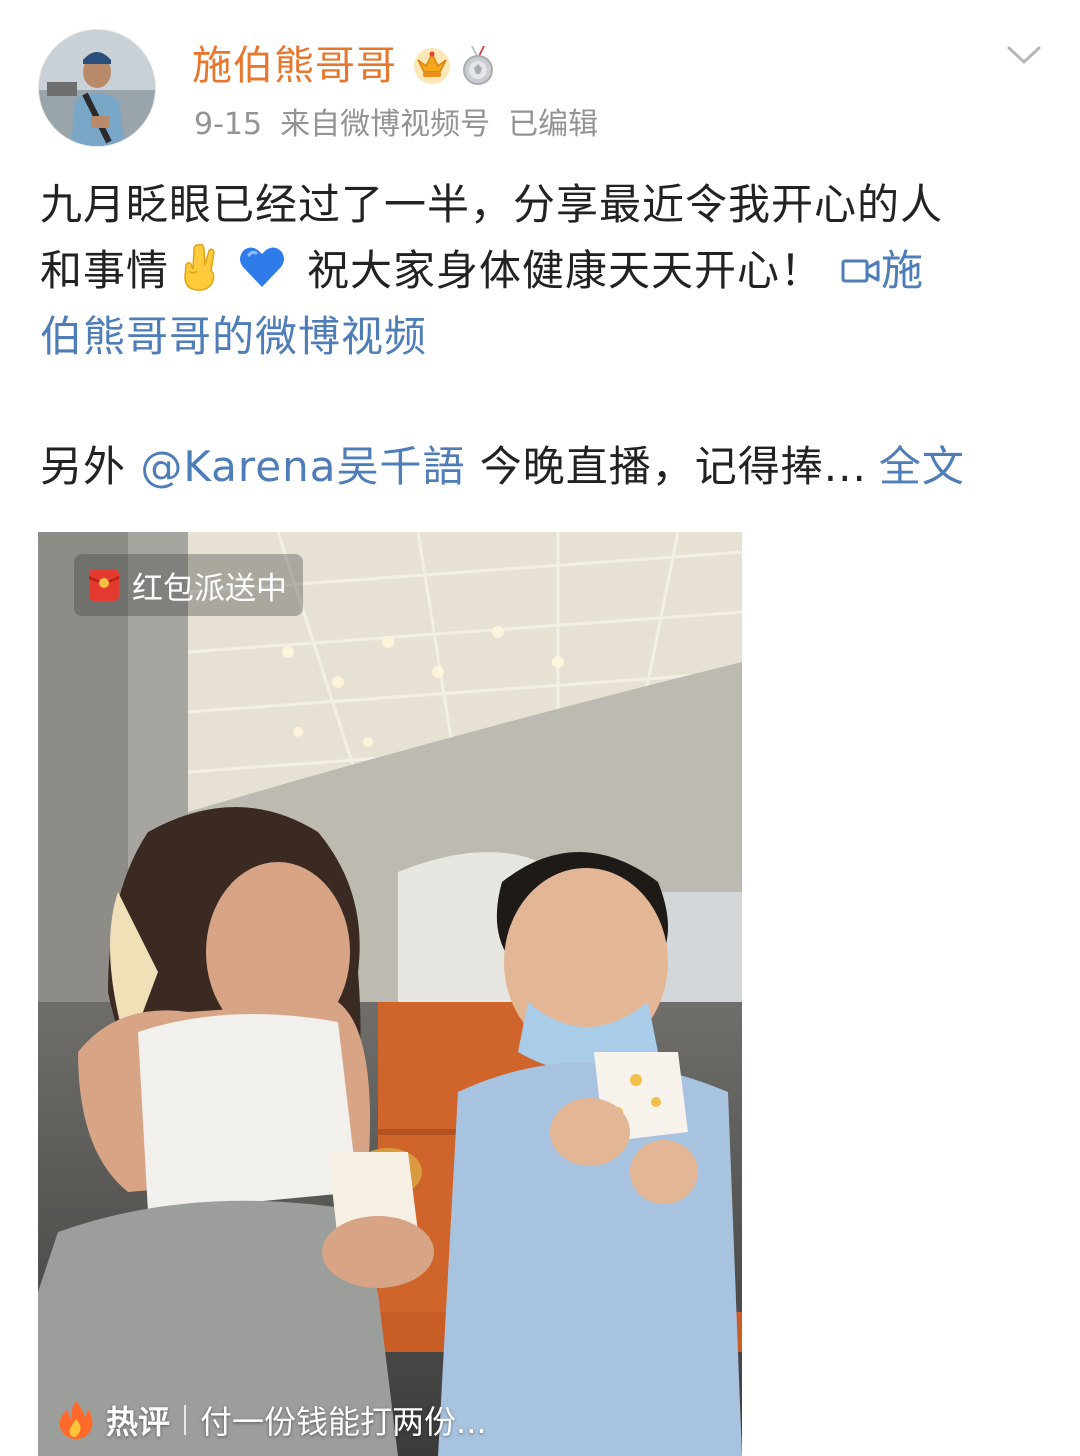 This screenshot has height=1456, width=1080. Describe the element at coordinates (185, 1420) in the screenshot. I see `hot-comment-divider` at that location.